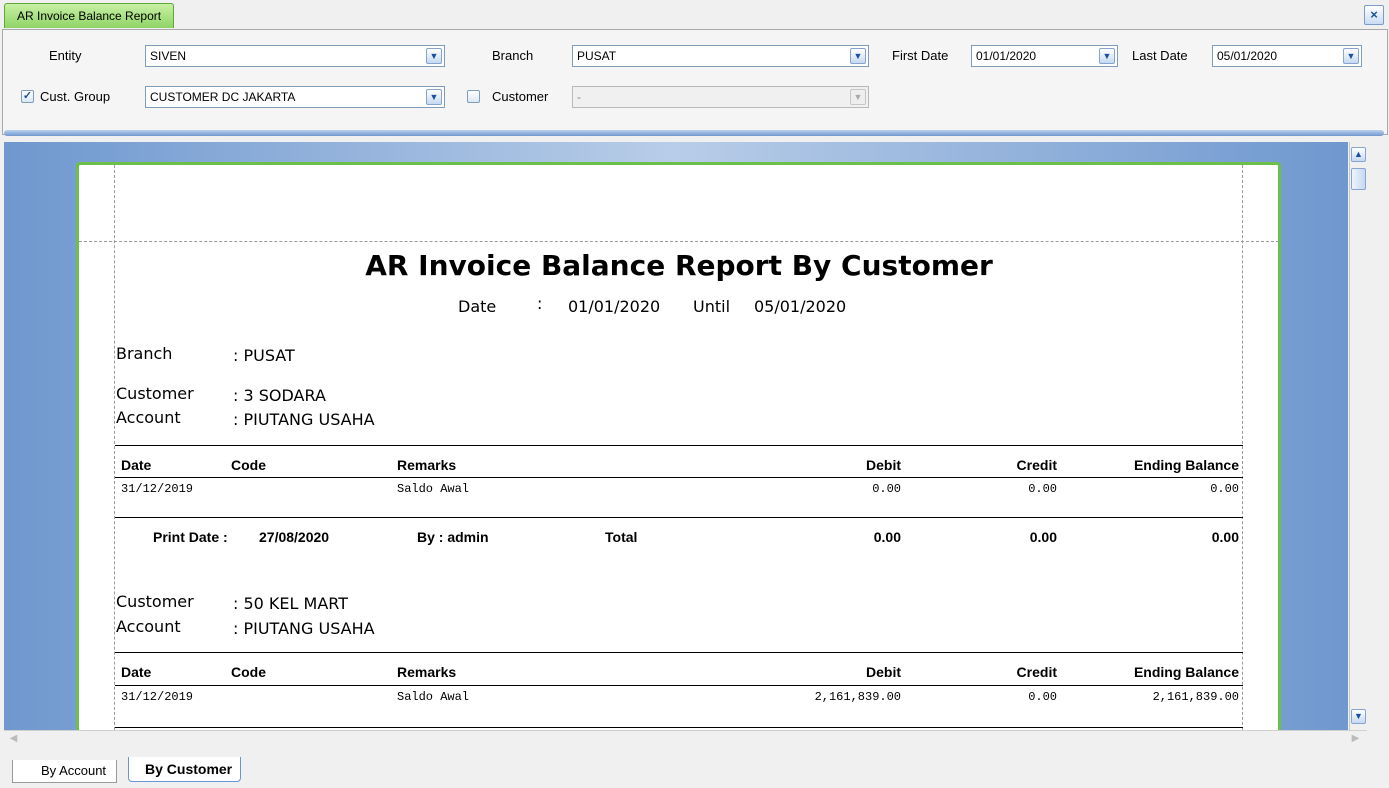 The image size is (1389, 788). What do you see at coordinates (295, 56) in the screenshot?
I see `entity-combo: SIVEN ▼` at bounding box center [295, 56].